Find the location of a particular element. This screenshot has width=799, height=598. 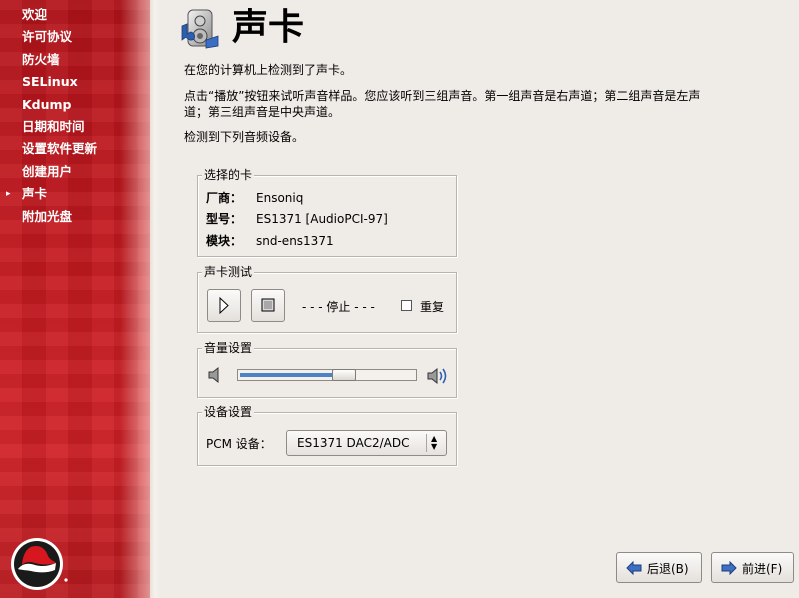

back-arrow-icon is located at coordinates (634, 568).